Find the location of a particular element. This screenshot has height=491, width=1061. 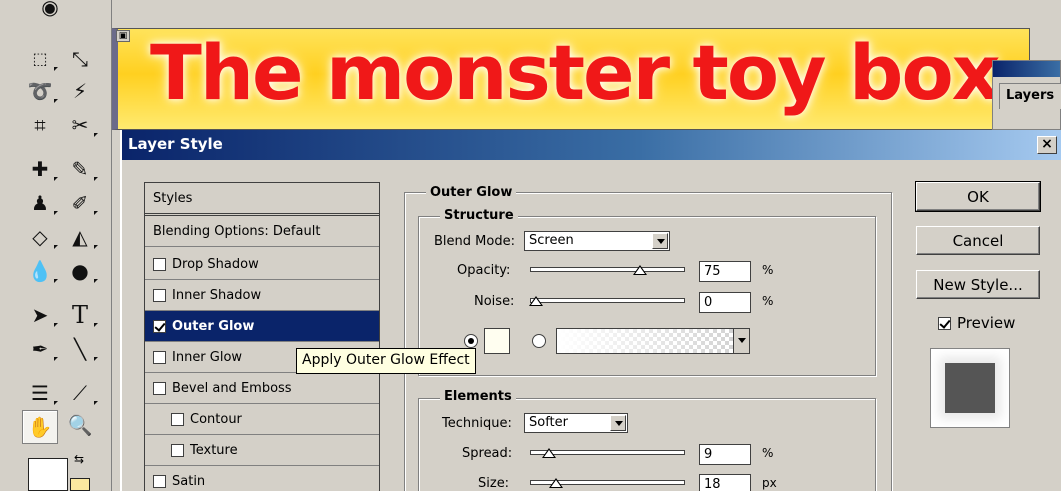

healing-brush-icon: ✚ is located at coordinates (40, 169).